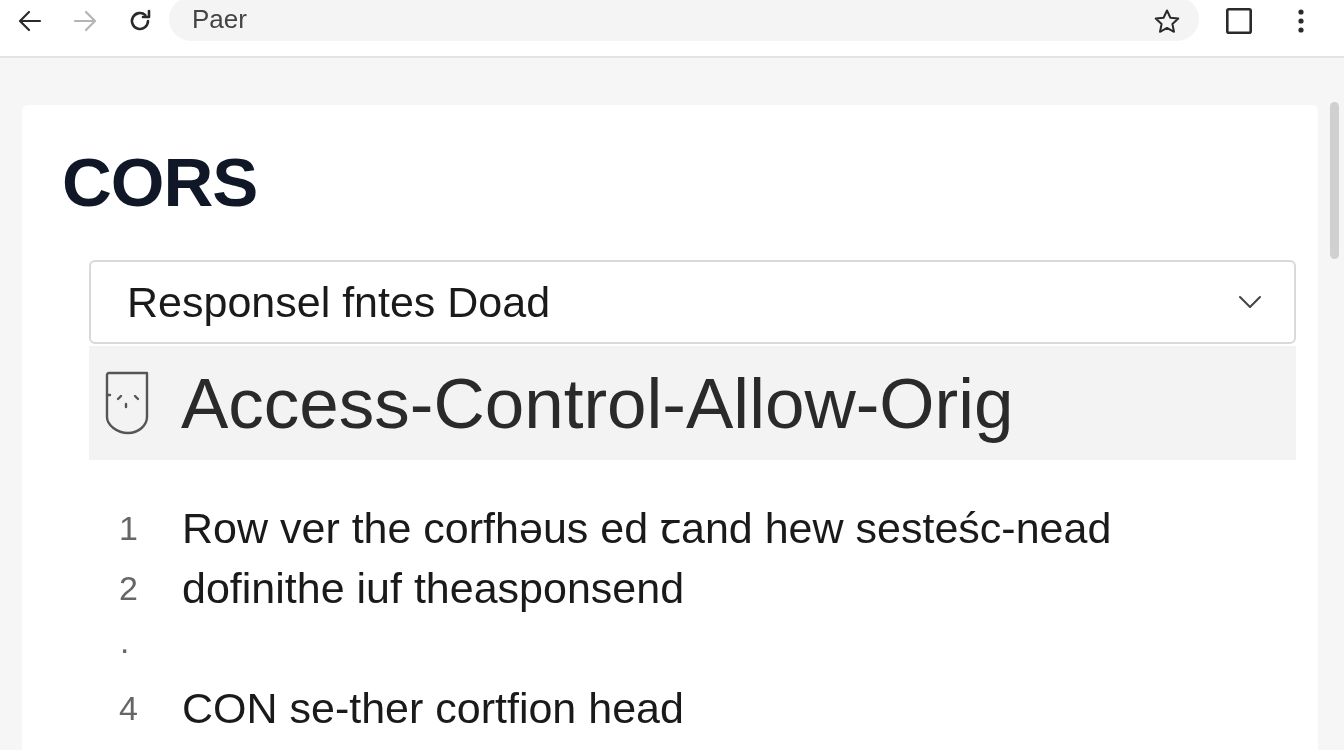 The height and width of the screenshot is (750, 1344). What do you see at coordinates (1250, 302) in the screenshot?
I see `chevron-down-icon` at bounding box center [1250, 302].